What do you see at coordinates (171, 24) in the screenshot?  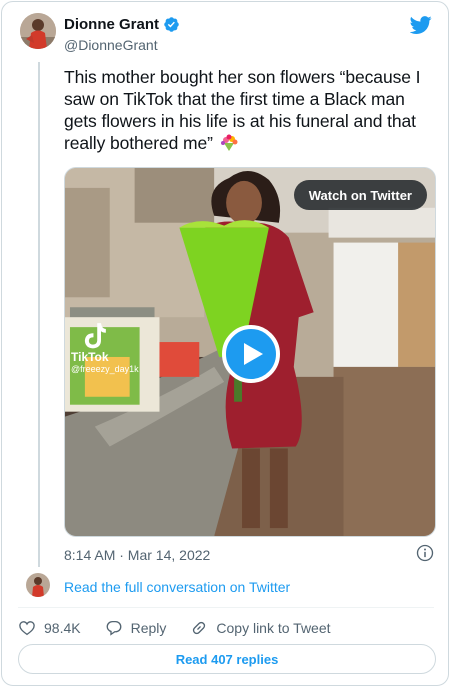 I see `verified-badge-icon` at bounding box center [171, 24].